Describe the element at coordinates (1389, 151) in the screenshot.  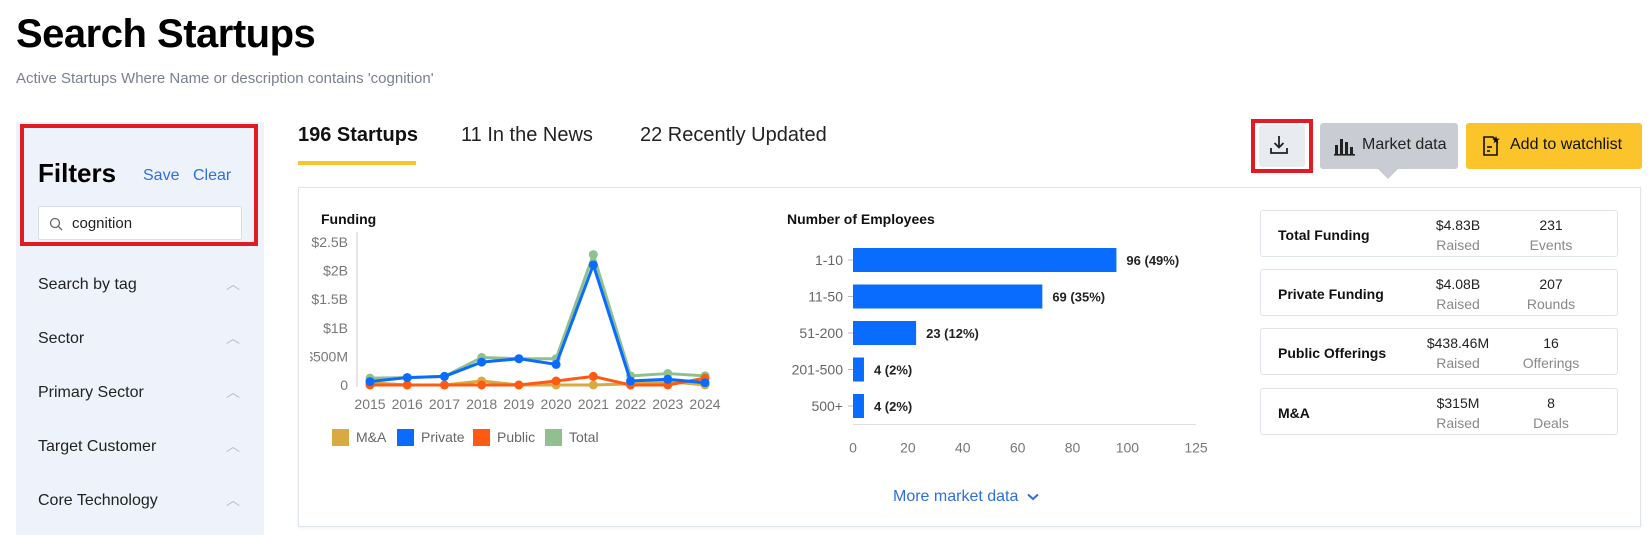
I see `market-data-button: Market data` at that location.